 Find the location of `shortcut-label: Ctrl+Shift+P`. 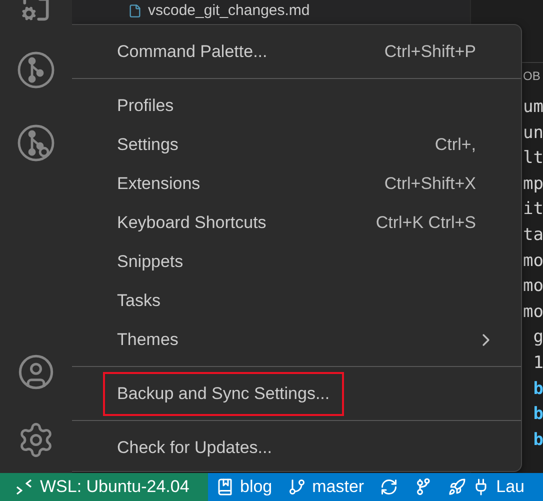

shortcut-label: Ctrl+Shift+P is located at coordinates (430, 52).